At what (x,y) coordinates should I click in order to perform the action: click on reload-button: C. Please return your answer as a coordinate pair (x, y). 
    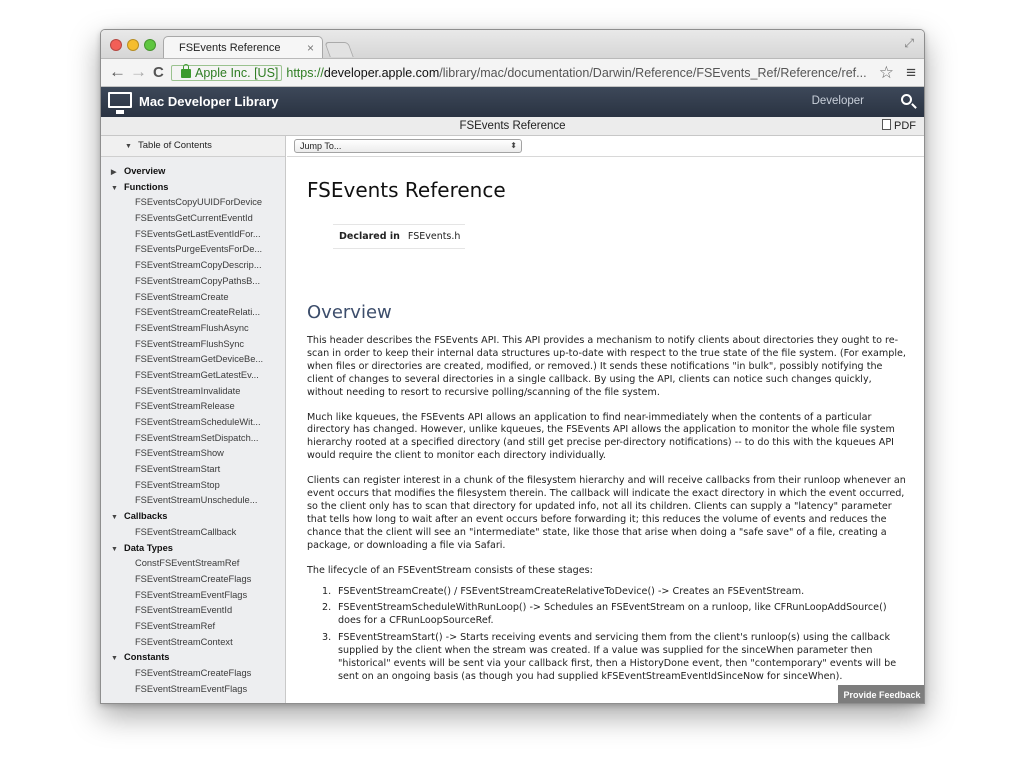
    Looking at the image, I should click on (158, 72).